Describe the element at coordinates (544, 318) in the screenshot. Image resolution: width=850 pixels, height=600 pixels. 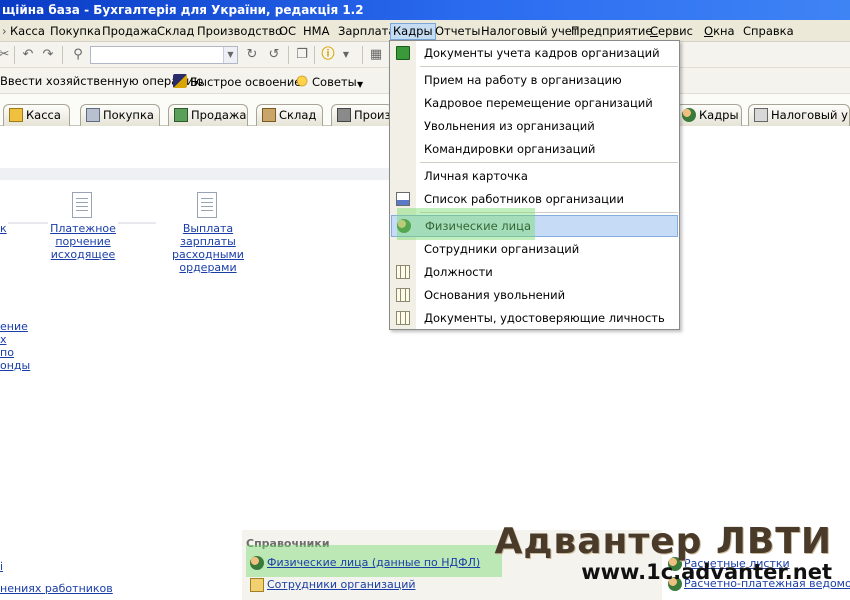
I see `menu-item-label: Документы, удостоверяющие личность` at that location.